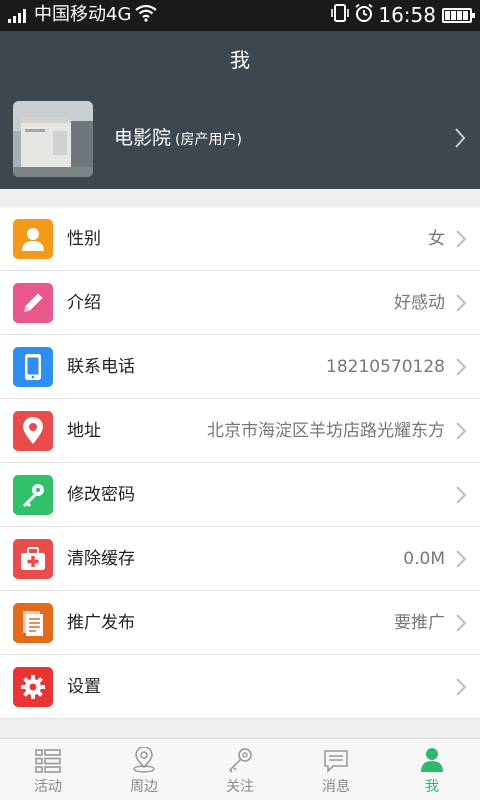  Describe the element at coordinates (144, 761) in the screenshot. I see `map-pin-icon` at that location.